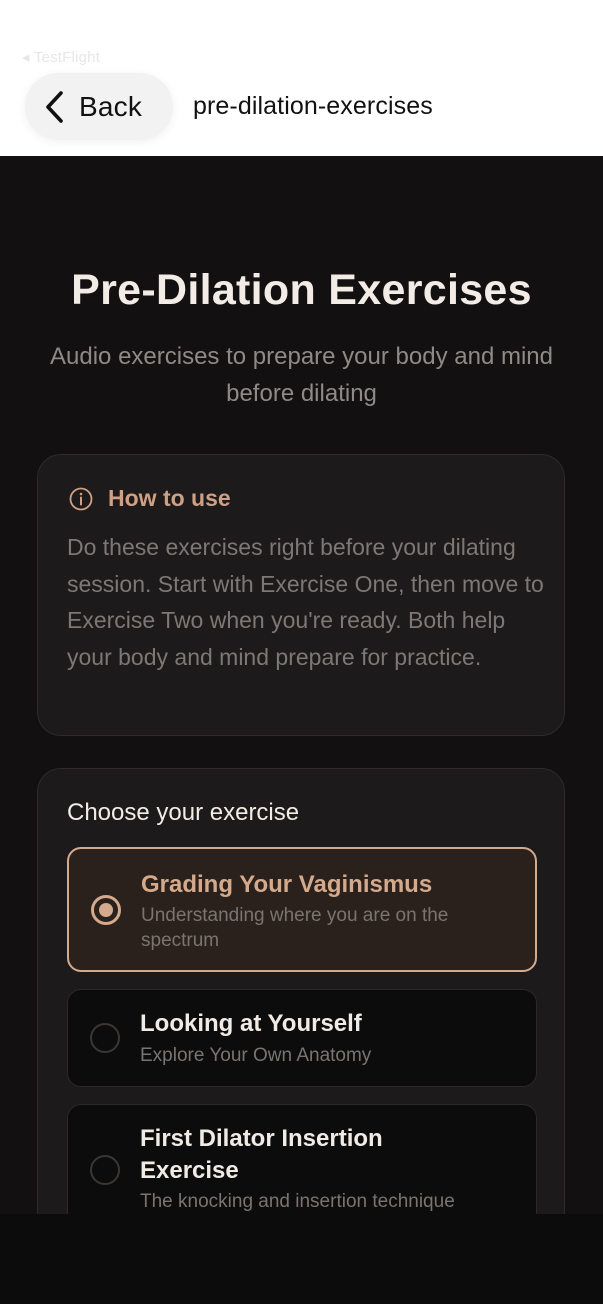 The image size is (603, 1304). I want to click on exercise-chooser-heading: Choose your exercise, so click(183, 812).